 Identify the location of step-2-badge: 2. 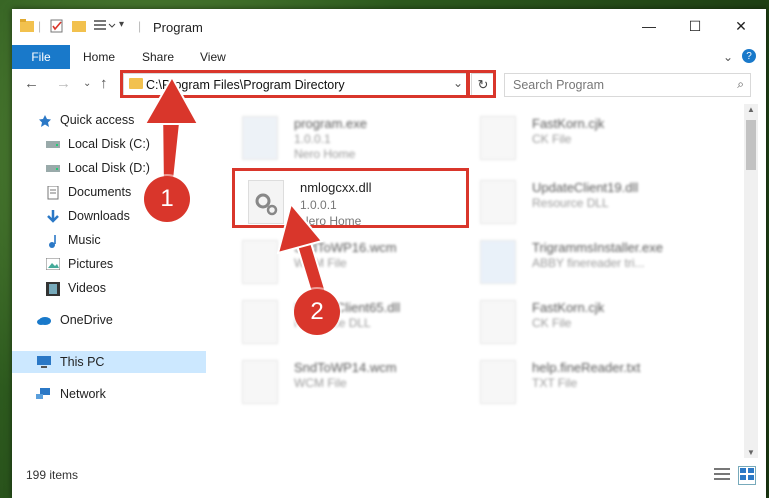
(317, 312).